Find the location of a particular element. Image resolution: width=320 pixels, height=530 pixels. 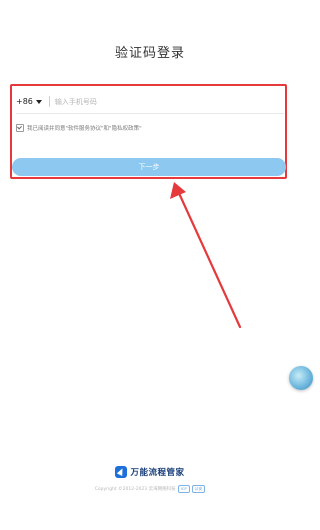

copyright-text: Copyright ©2012-2023 云海网络科技 is located at coordinates (135, 489).